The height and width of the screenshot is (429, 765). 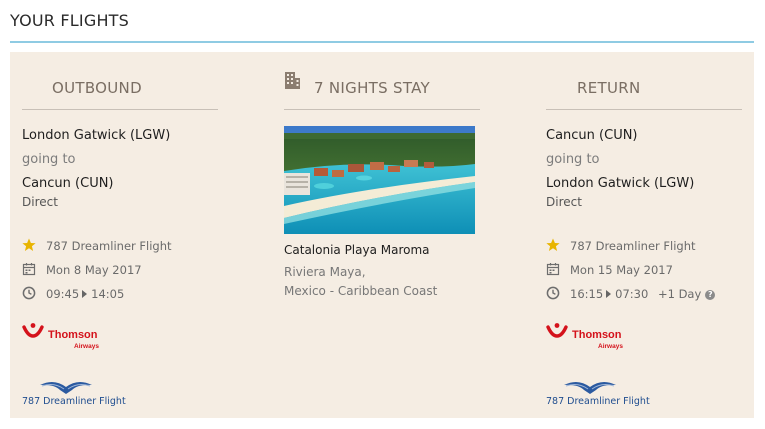 I want to click on hotel-location-line2: Mexico - Caribbean Coast, so click(x=361, y=291).